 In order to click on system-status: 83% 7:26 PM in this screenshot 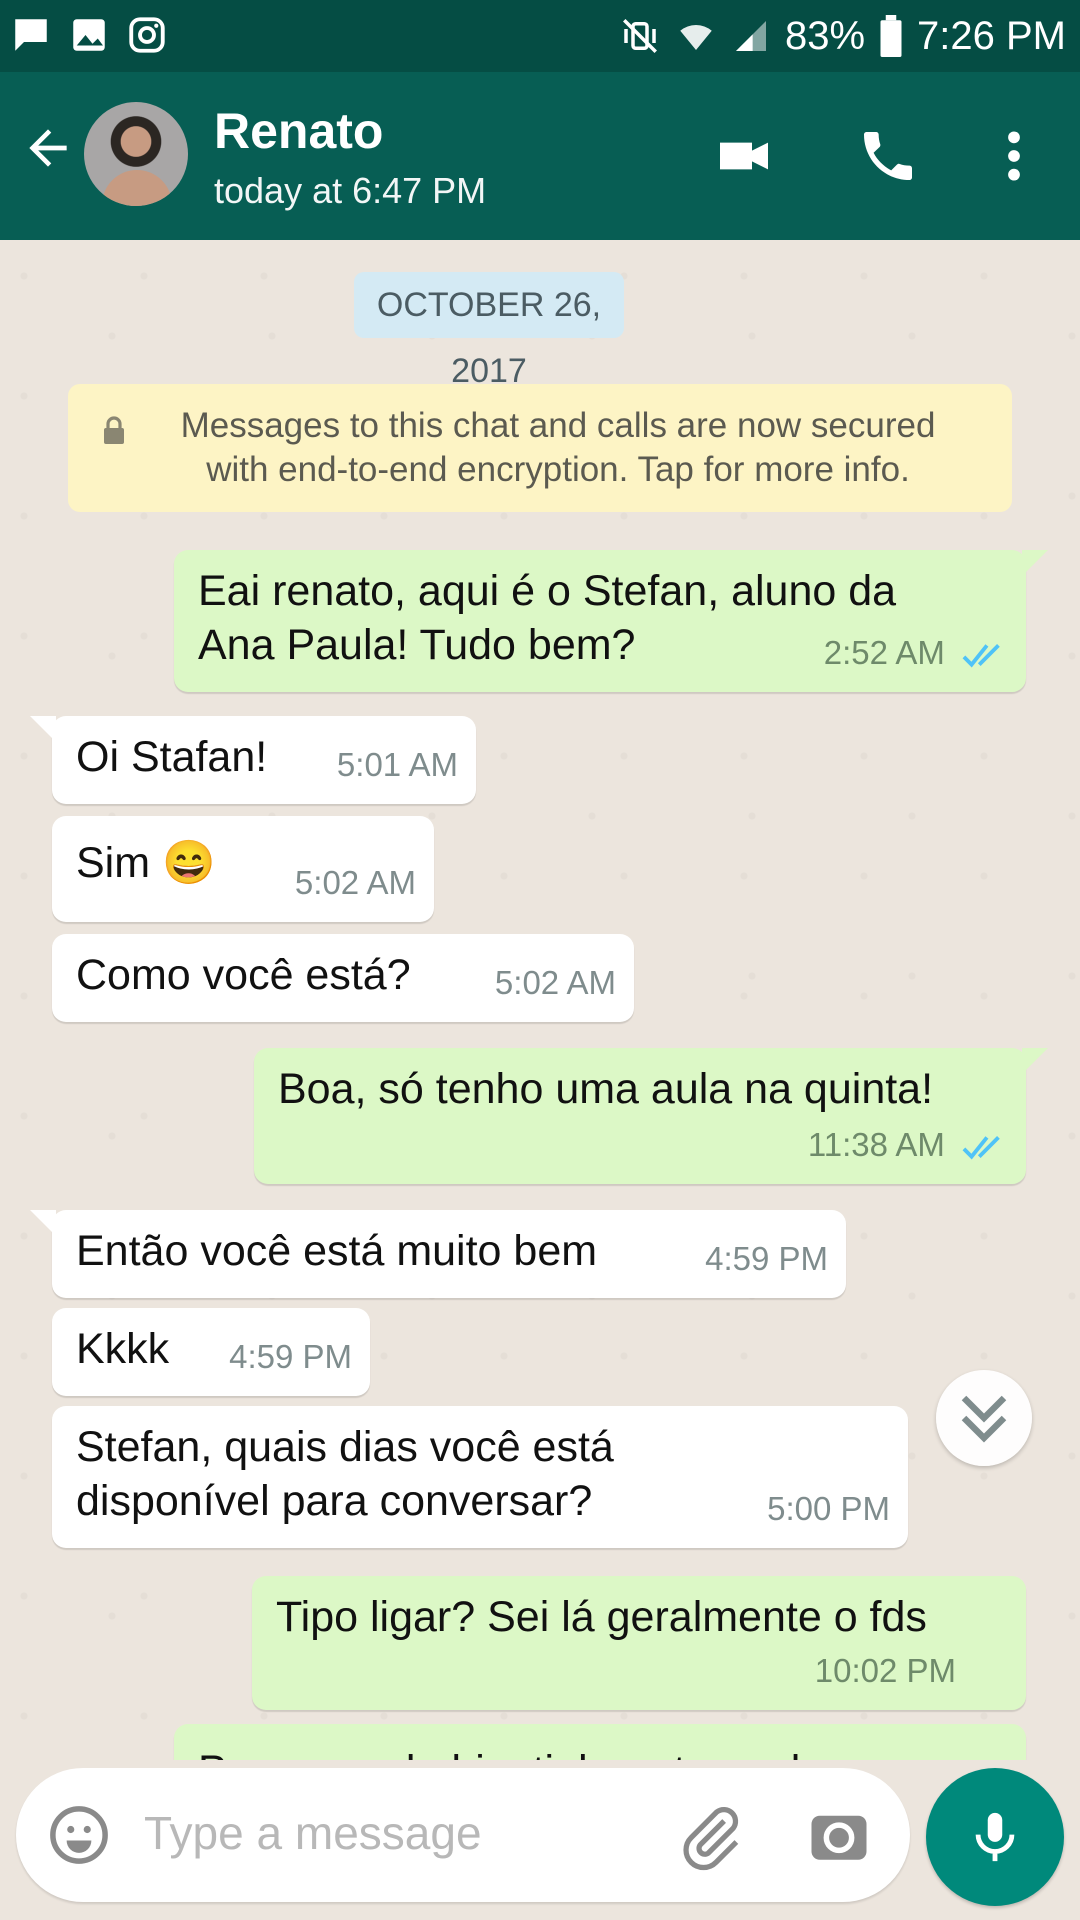, I will do `click(842, 36)`.